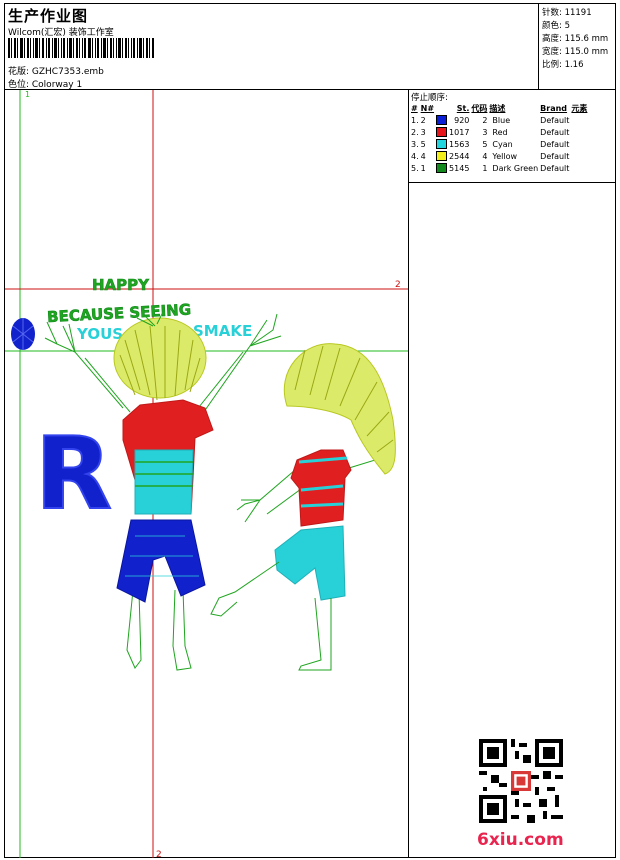 The image size is (620, 860). I want to click on qr-code-icon, so click(521, 781).